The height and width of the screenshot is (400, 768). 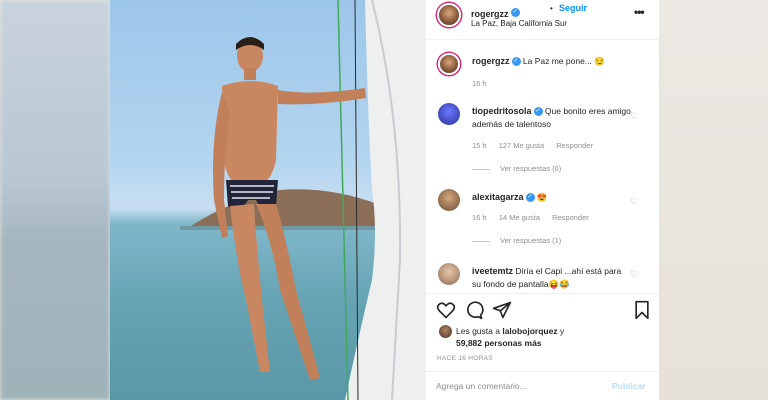 What do you see at coordinates (449, 64) in the screenshot?
I see `caption-avatar` at bounding box center [449, 64].